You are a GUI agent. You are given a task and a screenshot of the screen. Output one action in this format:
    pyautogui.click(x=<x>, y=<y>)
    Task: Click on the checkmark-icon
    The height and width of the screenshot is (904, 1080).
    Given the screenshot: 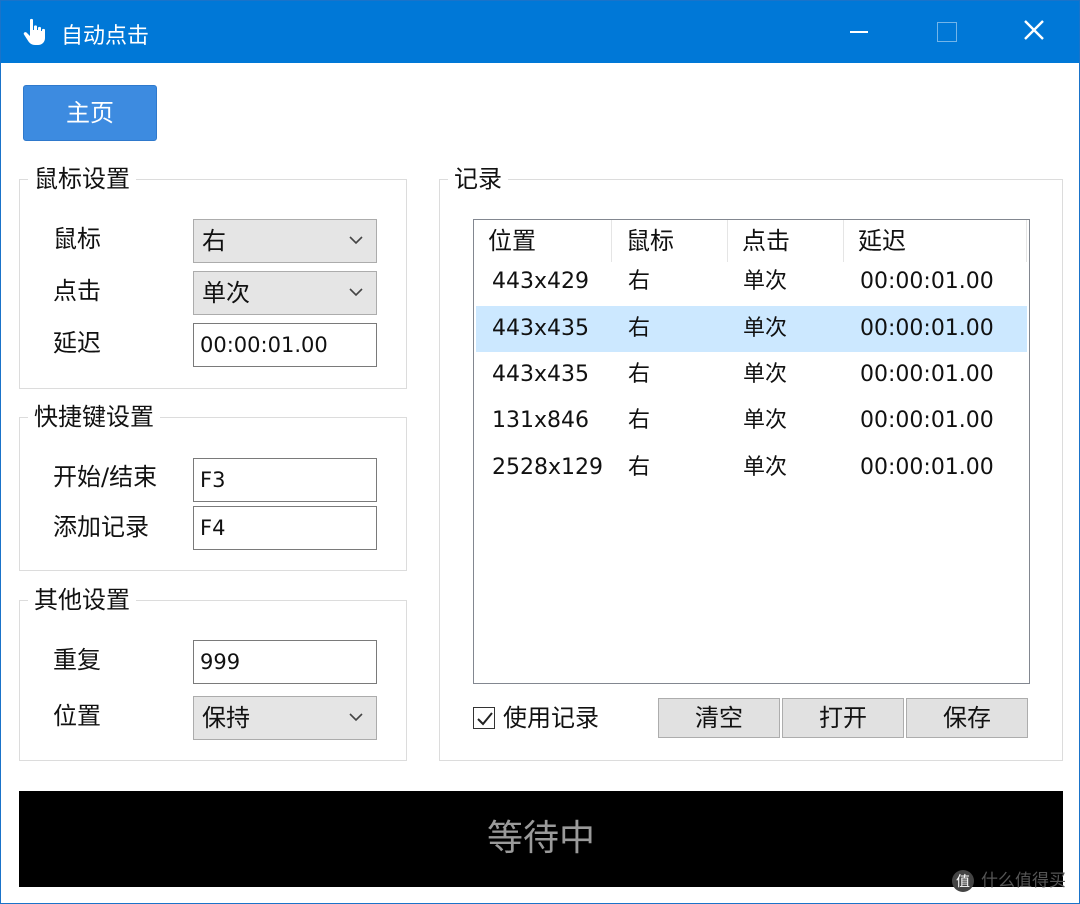 What is the action you would take?
    pyautogui.click(x=485, y=719)
    